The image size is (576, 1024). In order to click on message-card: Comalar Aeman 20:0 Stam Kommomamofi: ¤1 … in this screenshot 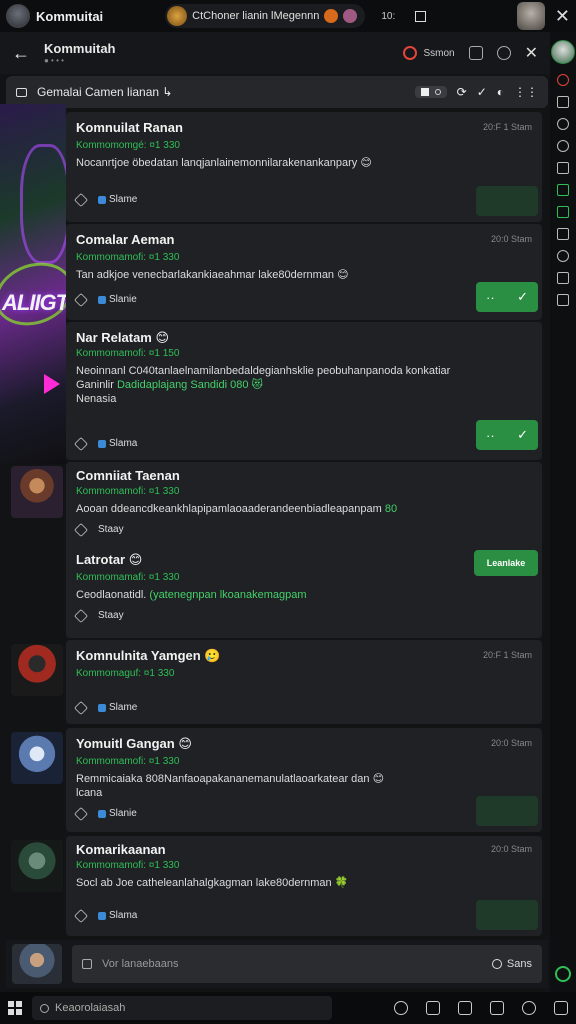, I will do `click(304, 272)`.